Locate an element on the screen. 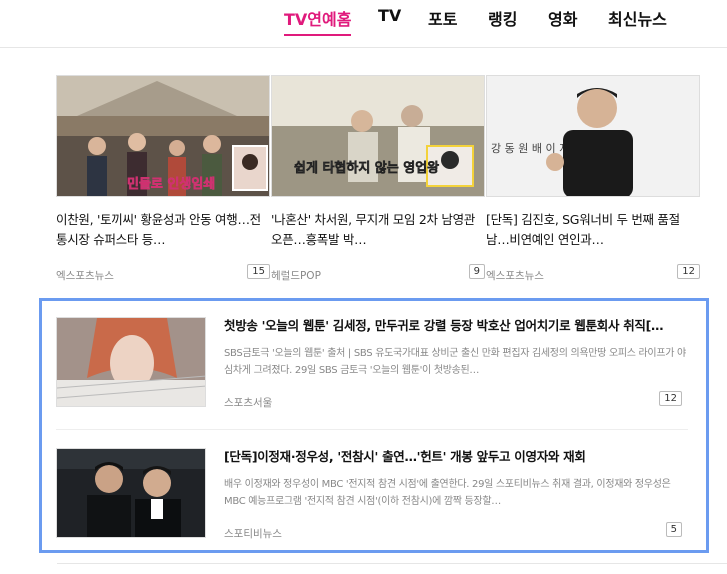  thumb-caption: 쉽게 타협하지 않는 영업왕 is located at coordinates (366, 168).